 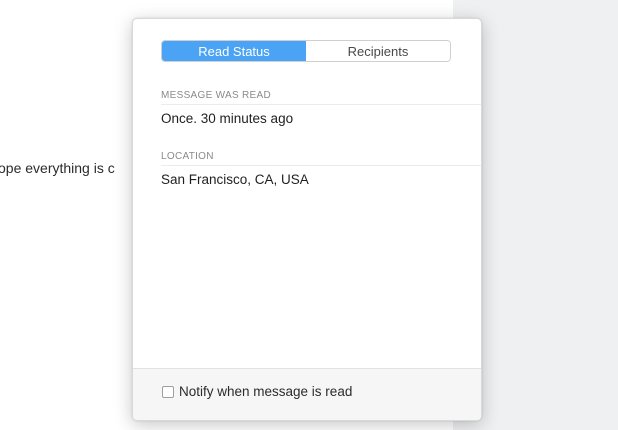 I want to click on message-was-read-label: MESSAGE WAS READ, so click(x=216, y=95).